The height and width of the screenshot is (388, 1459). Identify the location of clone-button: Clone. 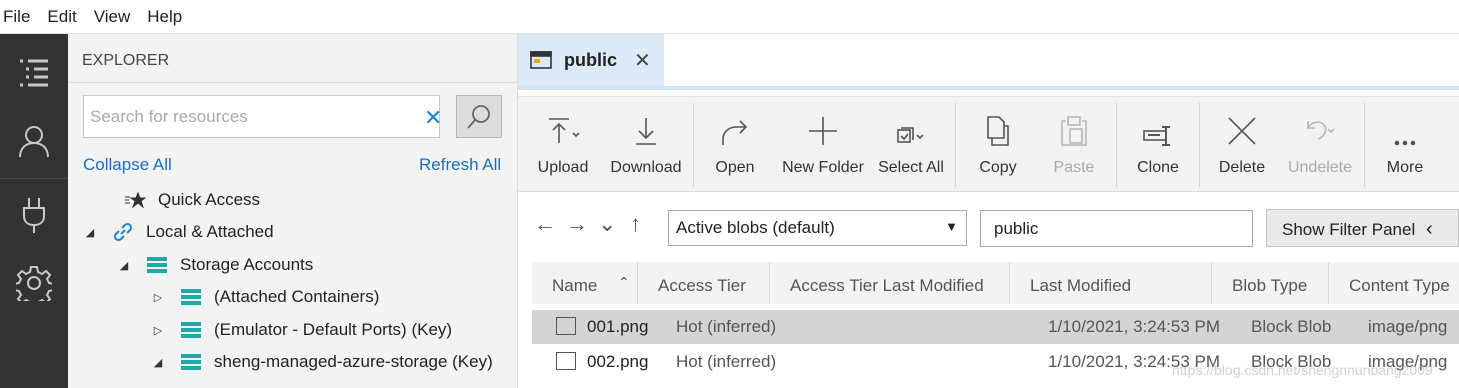
(1158, 145).